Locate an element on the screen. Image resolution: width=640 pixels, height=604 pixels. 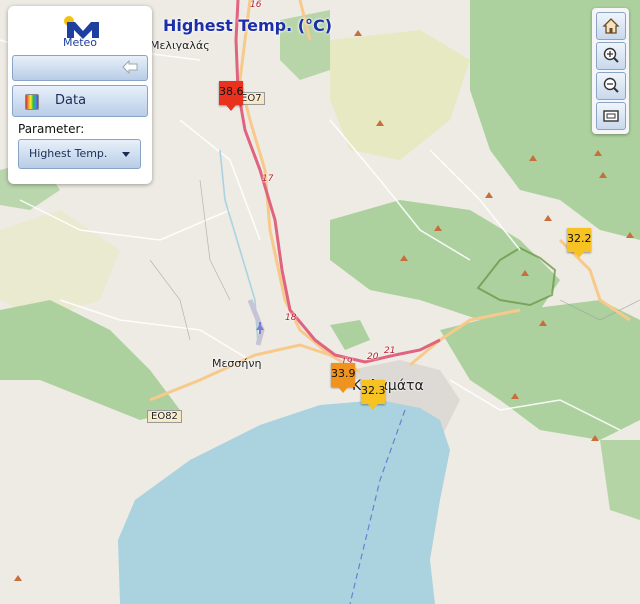
meteo-logo-icon is located at coordinates (81, 27).